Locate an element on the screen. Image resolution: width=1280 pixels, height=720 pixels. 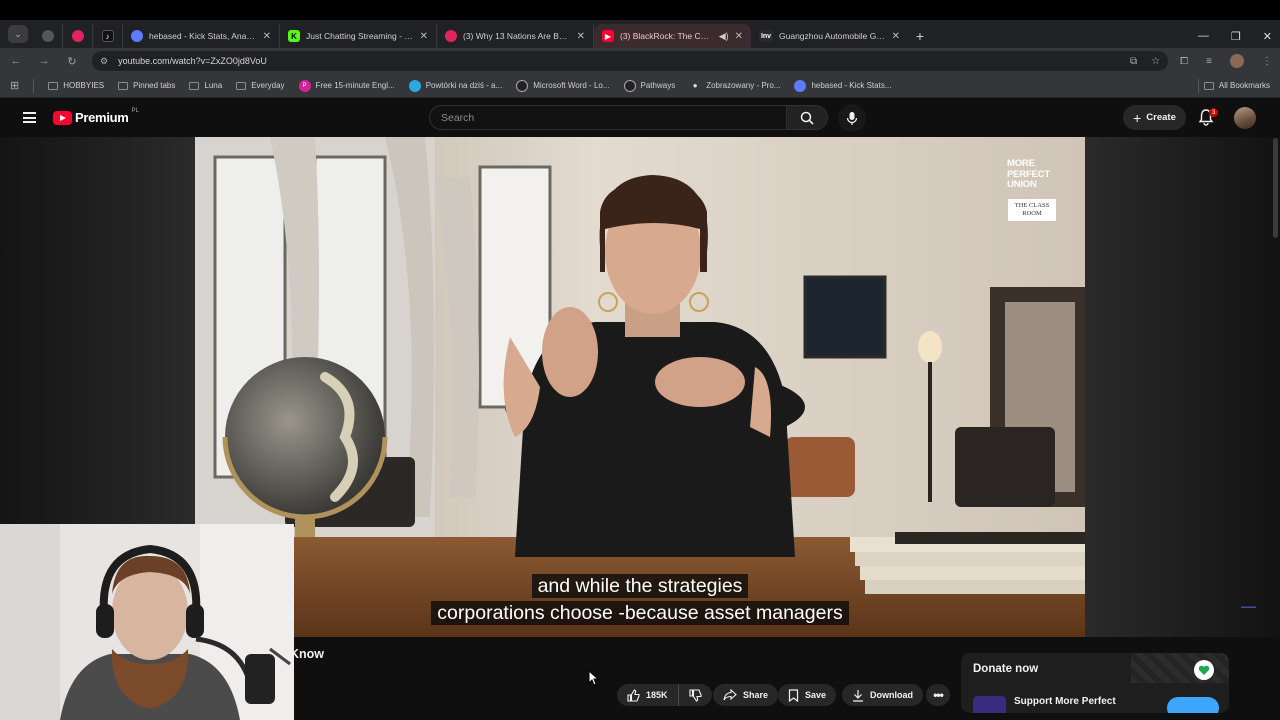
streamer-webcam-overlay is located at coordinates (147, 622).